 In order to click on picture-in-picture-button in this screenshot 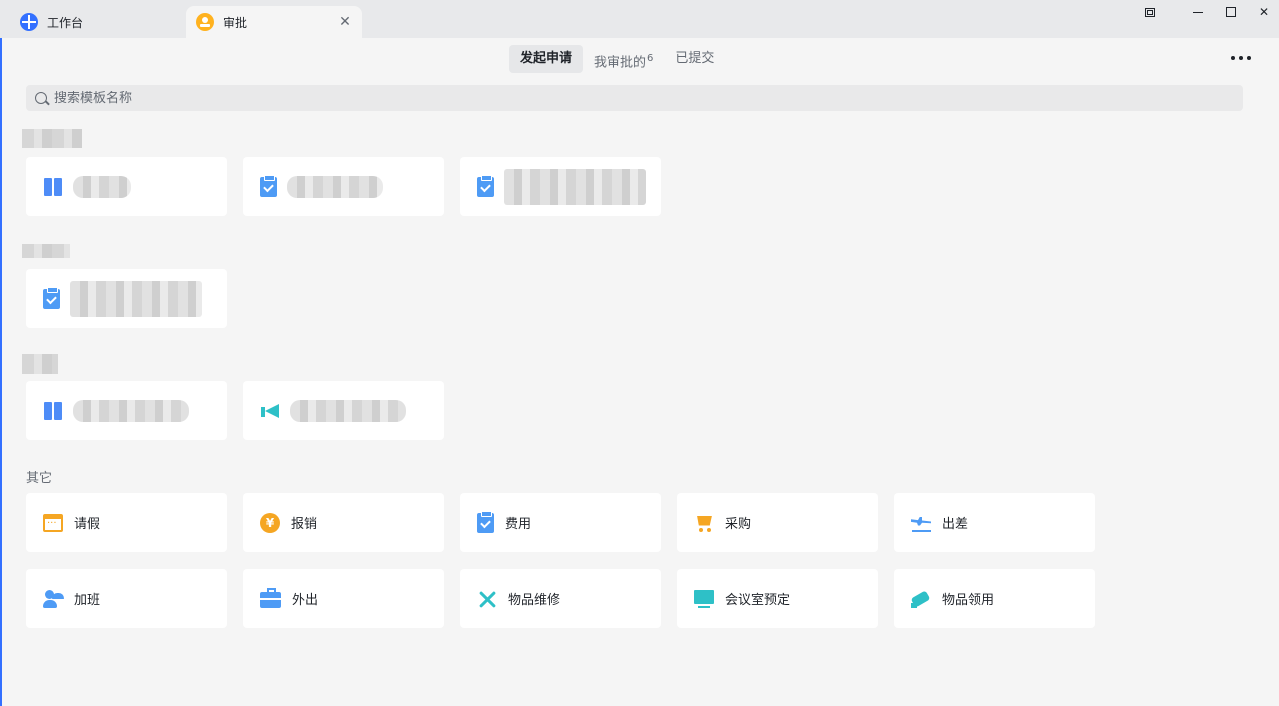, I will do `click(1150, 12)`.